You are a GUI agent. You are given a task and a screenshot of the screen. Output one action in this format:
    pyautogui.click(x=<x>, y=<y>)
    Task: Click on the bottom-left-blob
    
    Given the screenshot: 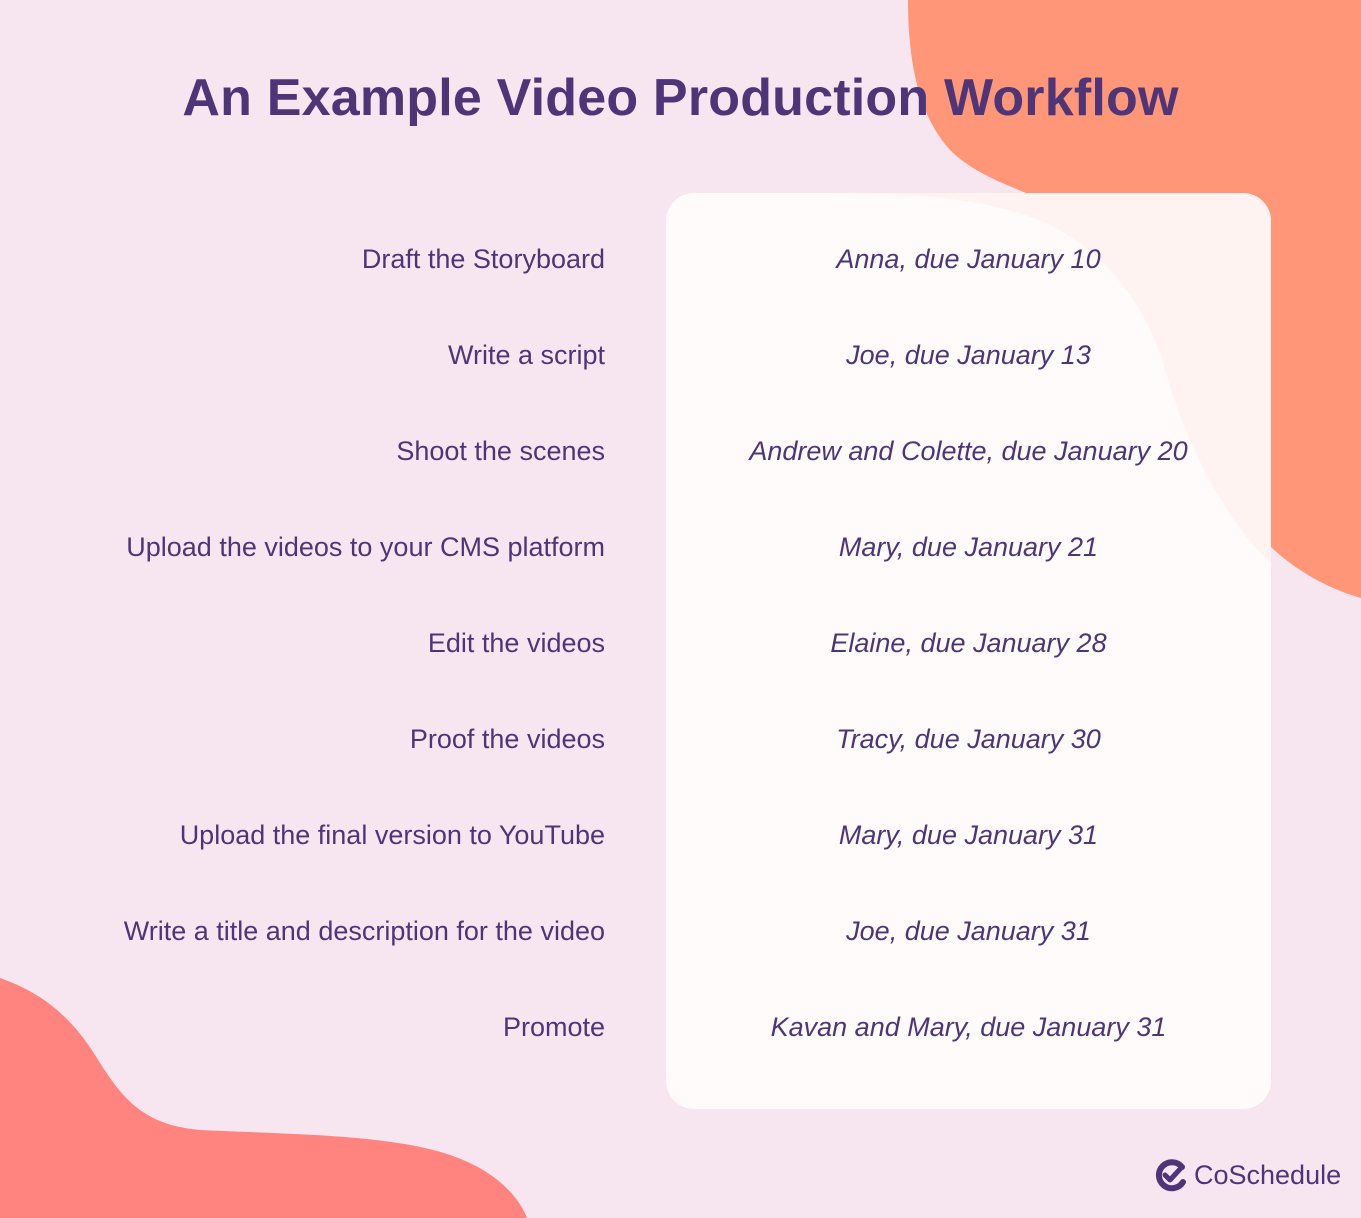 What is the action you would take?
    pyautogui.click(x=263, y=1098)
    